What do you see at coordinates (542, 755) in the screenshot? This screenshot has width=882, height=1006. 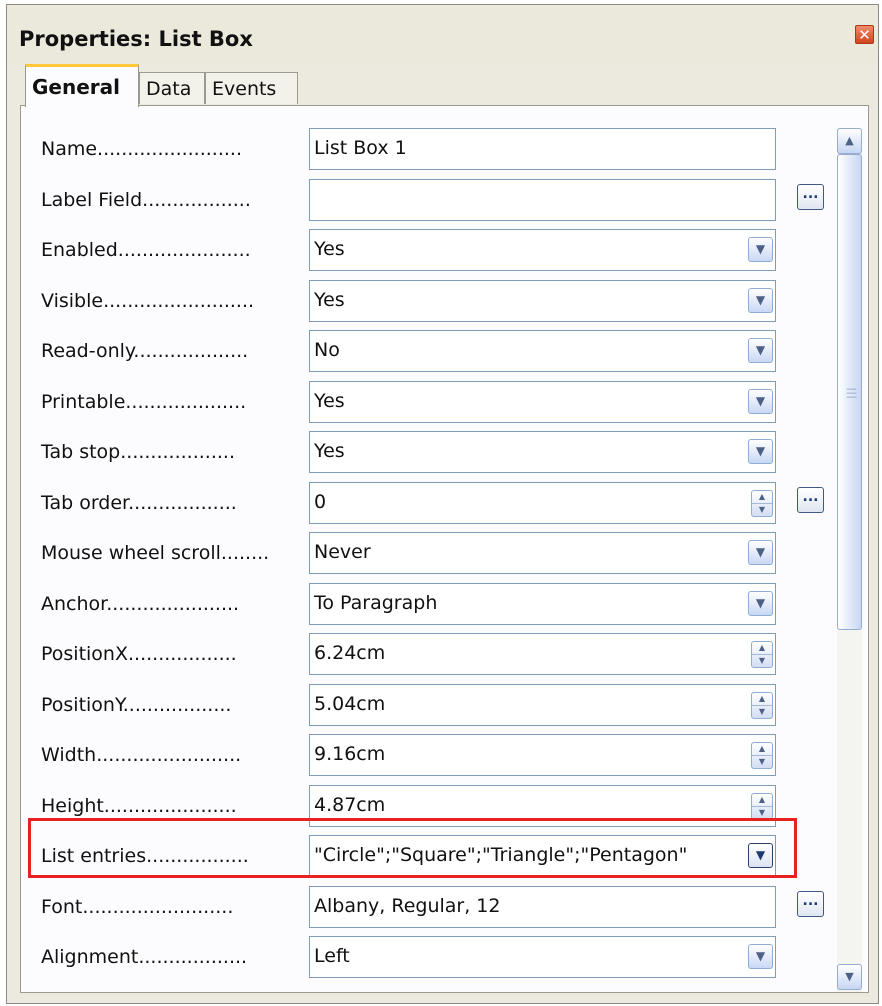 I see `property-field: 9.16cm ▲ ▼` at bounding box center [542, 755].